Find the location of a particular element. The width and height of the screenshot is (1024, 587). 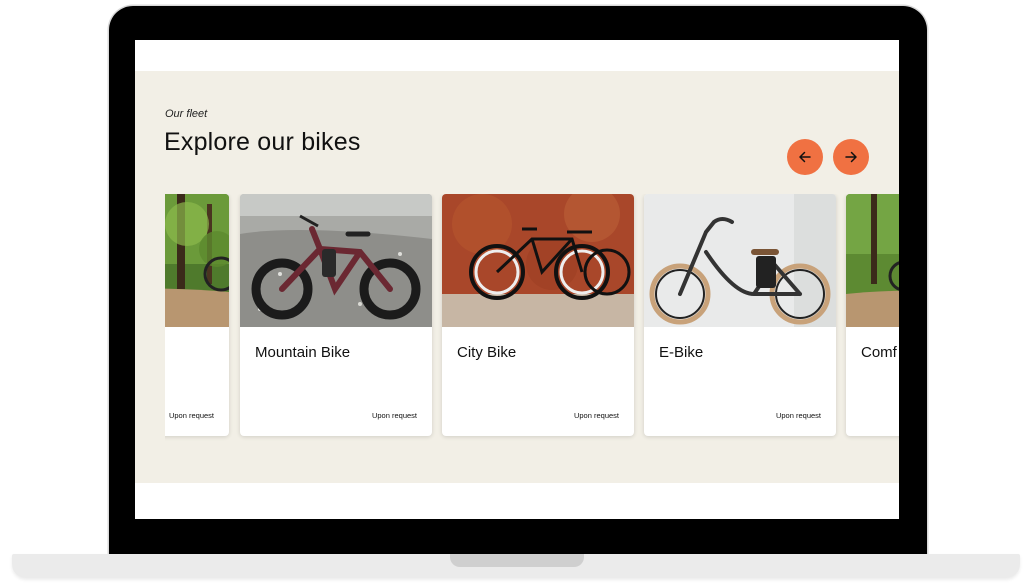

bike-card-name: Mountain Bike is located at coordinates (303, 352).